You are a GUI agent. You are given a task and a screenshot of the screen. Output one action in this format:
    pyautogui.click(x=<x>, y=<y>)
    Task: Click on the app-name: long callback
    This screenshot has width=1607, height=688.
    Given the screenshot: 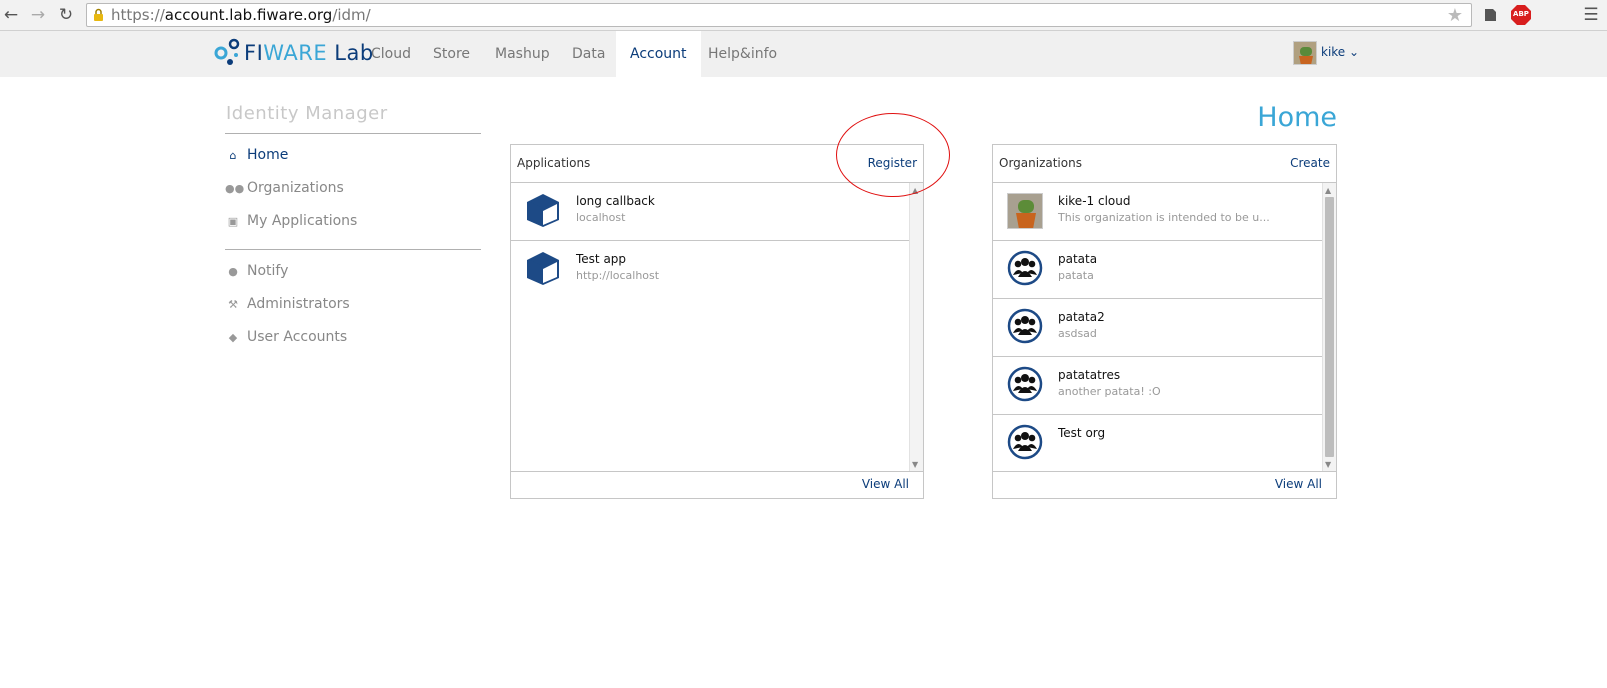 What is the action you would take?
    pyautogui.click(x=615, y=201)
    